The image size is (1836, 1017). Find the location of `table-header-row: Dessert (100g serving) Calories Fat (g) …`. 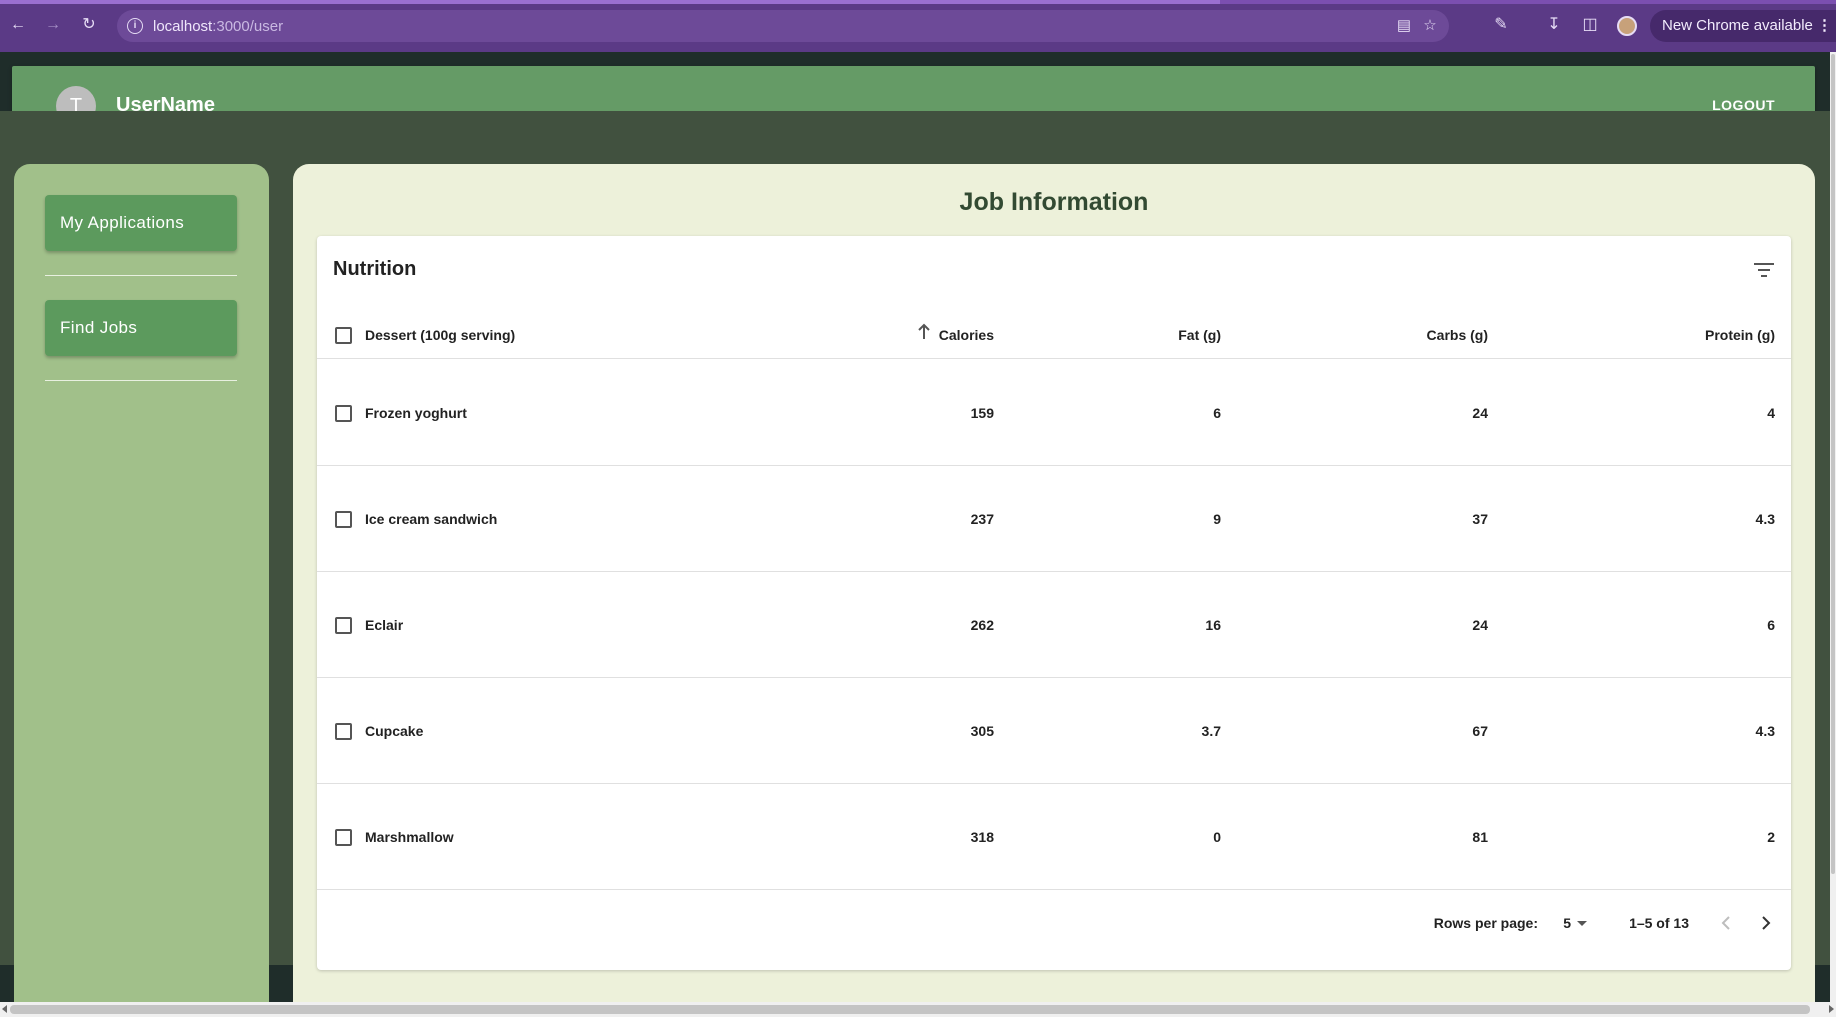

table-header-row: Dessert (100g serving) Calories Fat (g) … is located at coordinates (1054, 334).